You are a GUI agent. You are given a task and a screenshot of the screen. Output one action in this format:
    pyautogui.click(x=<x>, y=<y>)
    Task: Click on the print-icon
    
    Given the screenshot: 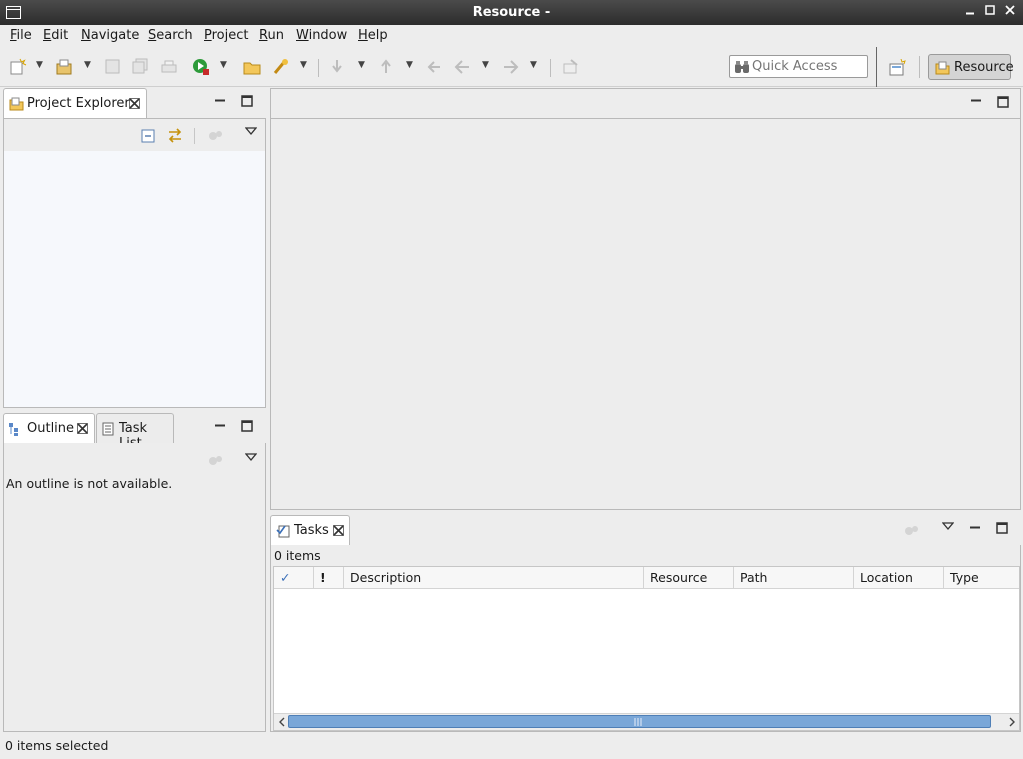 What is the action you would take?
    pyautogui.click(x=169, y=67)
    